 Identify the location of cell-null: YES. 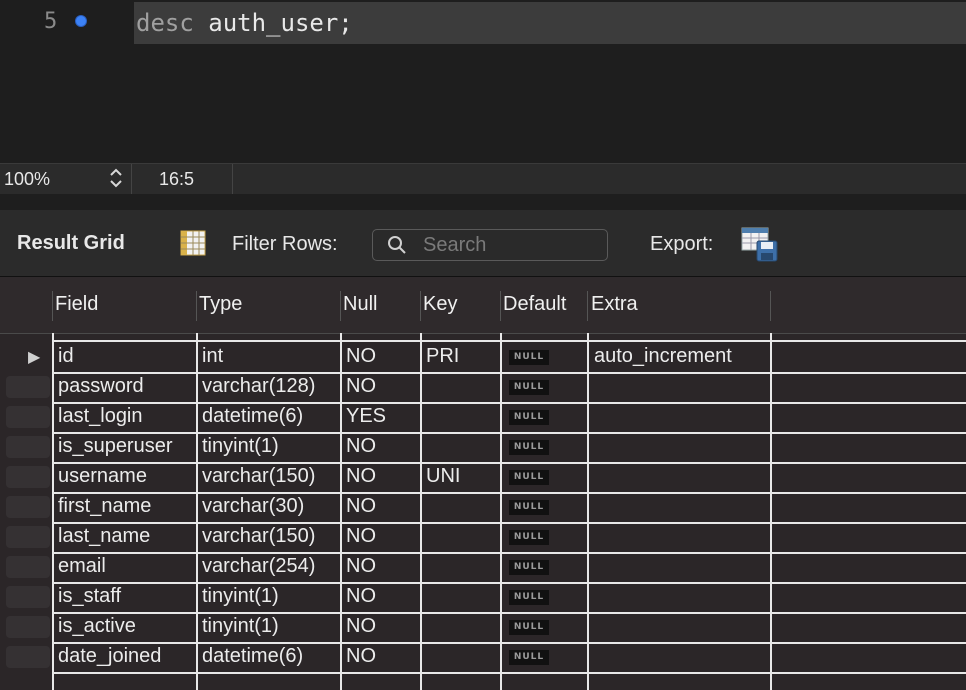
(366, 416).